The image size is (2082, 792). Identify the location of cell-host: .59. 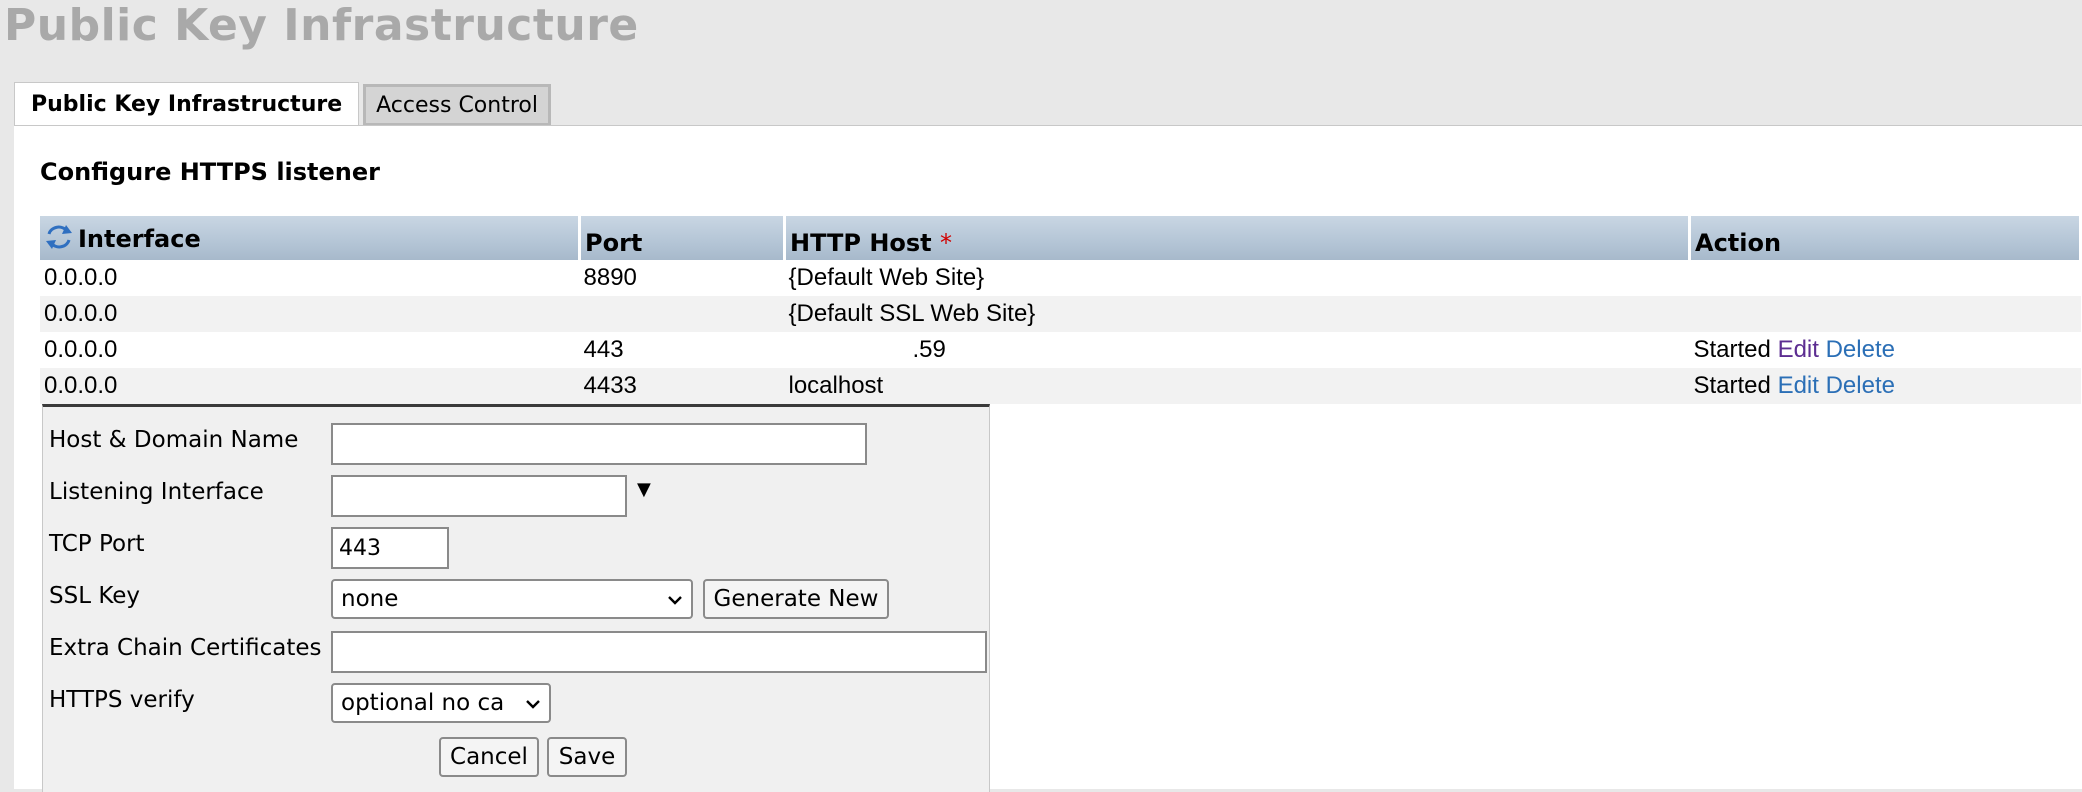
(1237, 350).